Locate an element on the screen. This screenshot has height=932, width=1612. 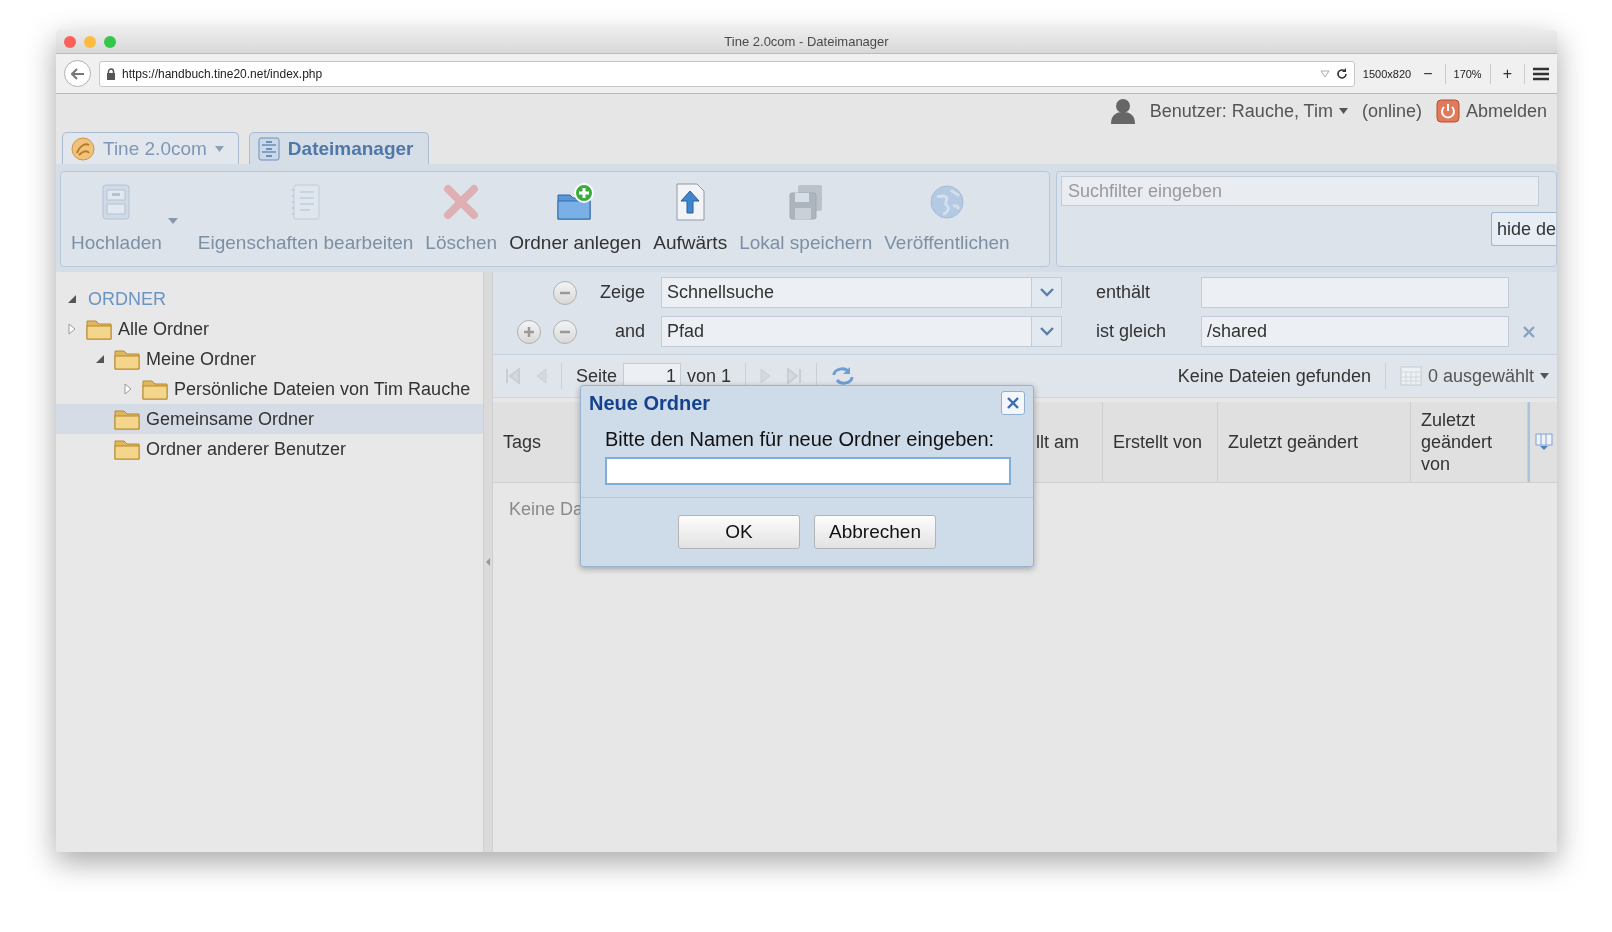
toolbar-button: Ordner anlegen is located at coordinates (575, 221).